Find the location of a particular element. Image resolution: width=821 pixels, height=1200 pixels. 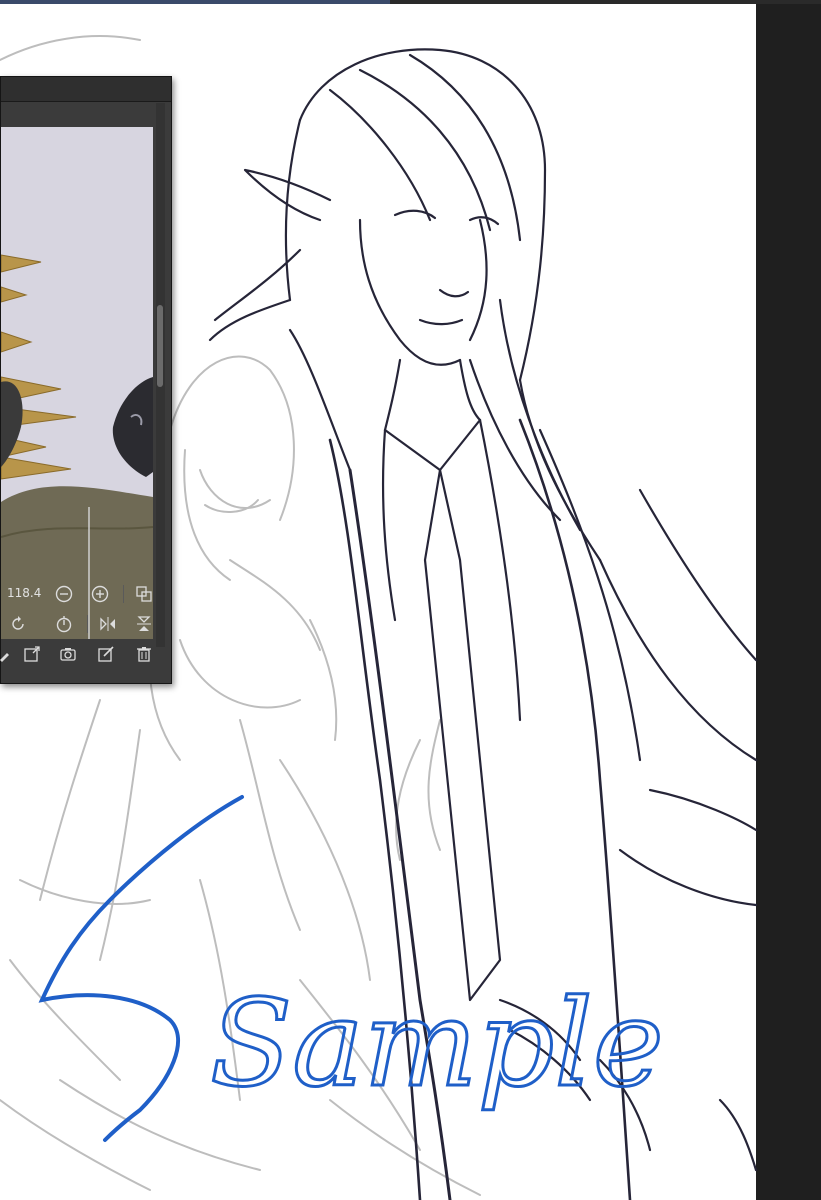

reset-rotation-button is located at coordinates (64, 624).